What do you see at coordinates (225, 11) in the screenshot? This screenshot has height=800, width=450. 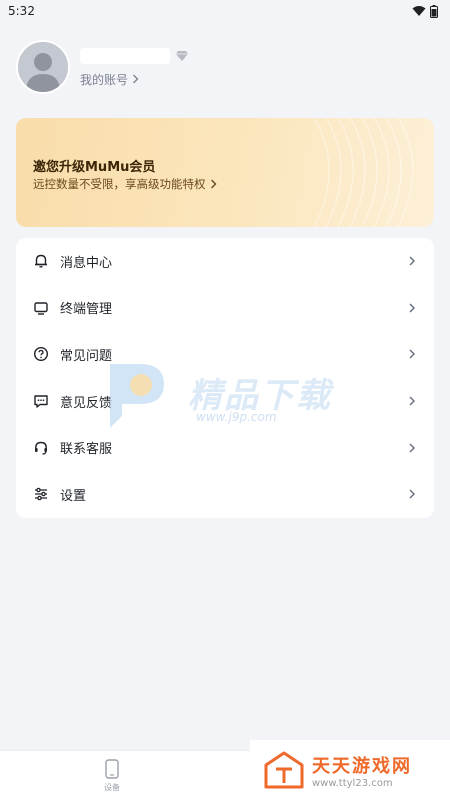 I see `status-bar: 5:32` at bounding box center [225, 11].